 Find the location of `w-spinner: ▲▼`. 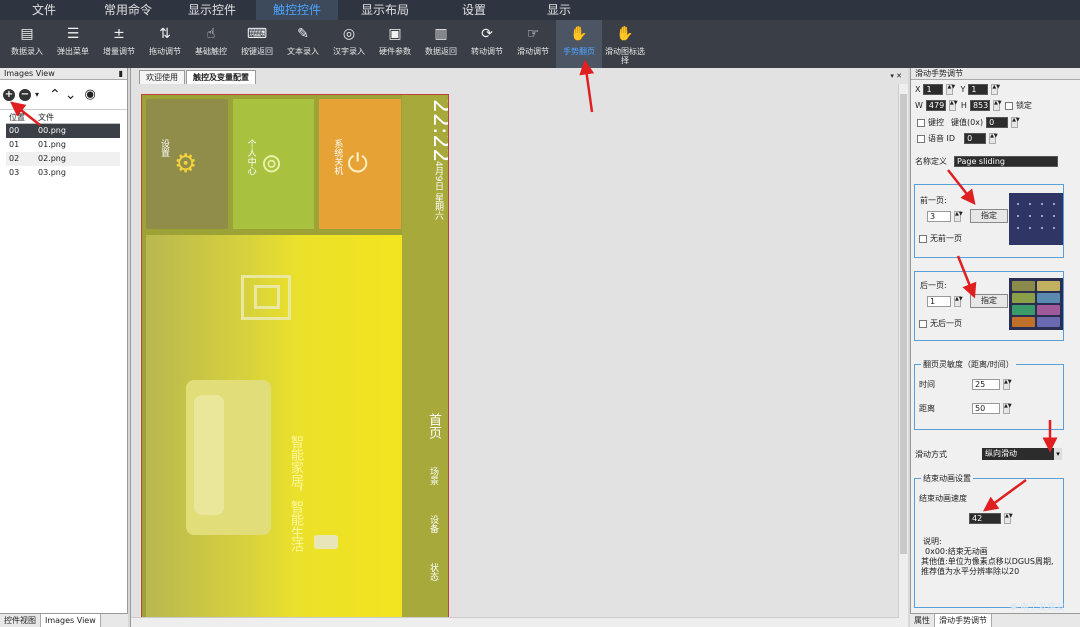

w-spinner: ▲▼ is located at coordinates (953, 105).